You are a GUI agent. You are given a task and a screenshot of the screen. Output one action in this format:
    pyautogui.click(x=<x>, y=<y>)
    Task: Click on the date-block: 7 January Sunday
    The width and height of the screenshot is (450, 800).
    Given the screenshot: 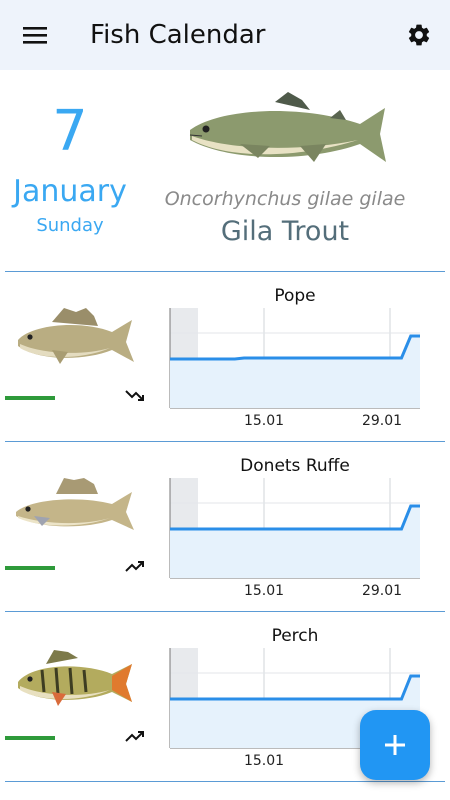 What is the action you would take?
    pyautogui.click(x=70, y=168)
    